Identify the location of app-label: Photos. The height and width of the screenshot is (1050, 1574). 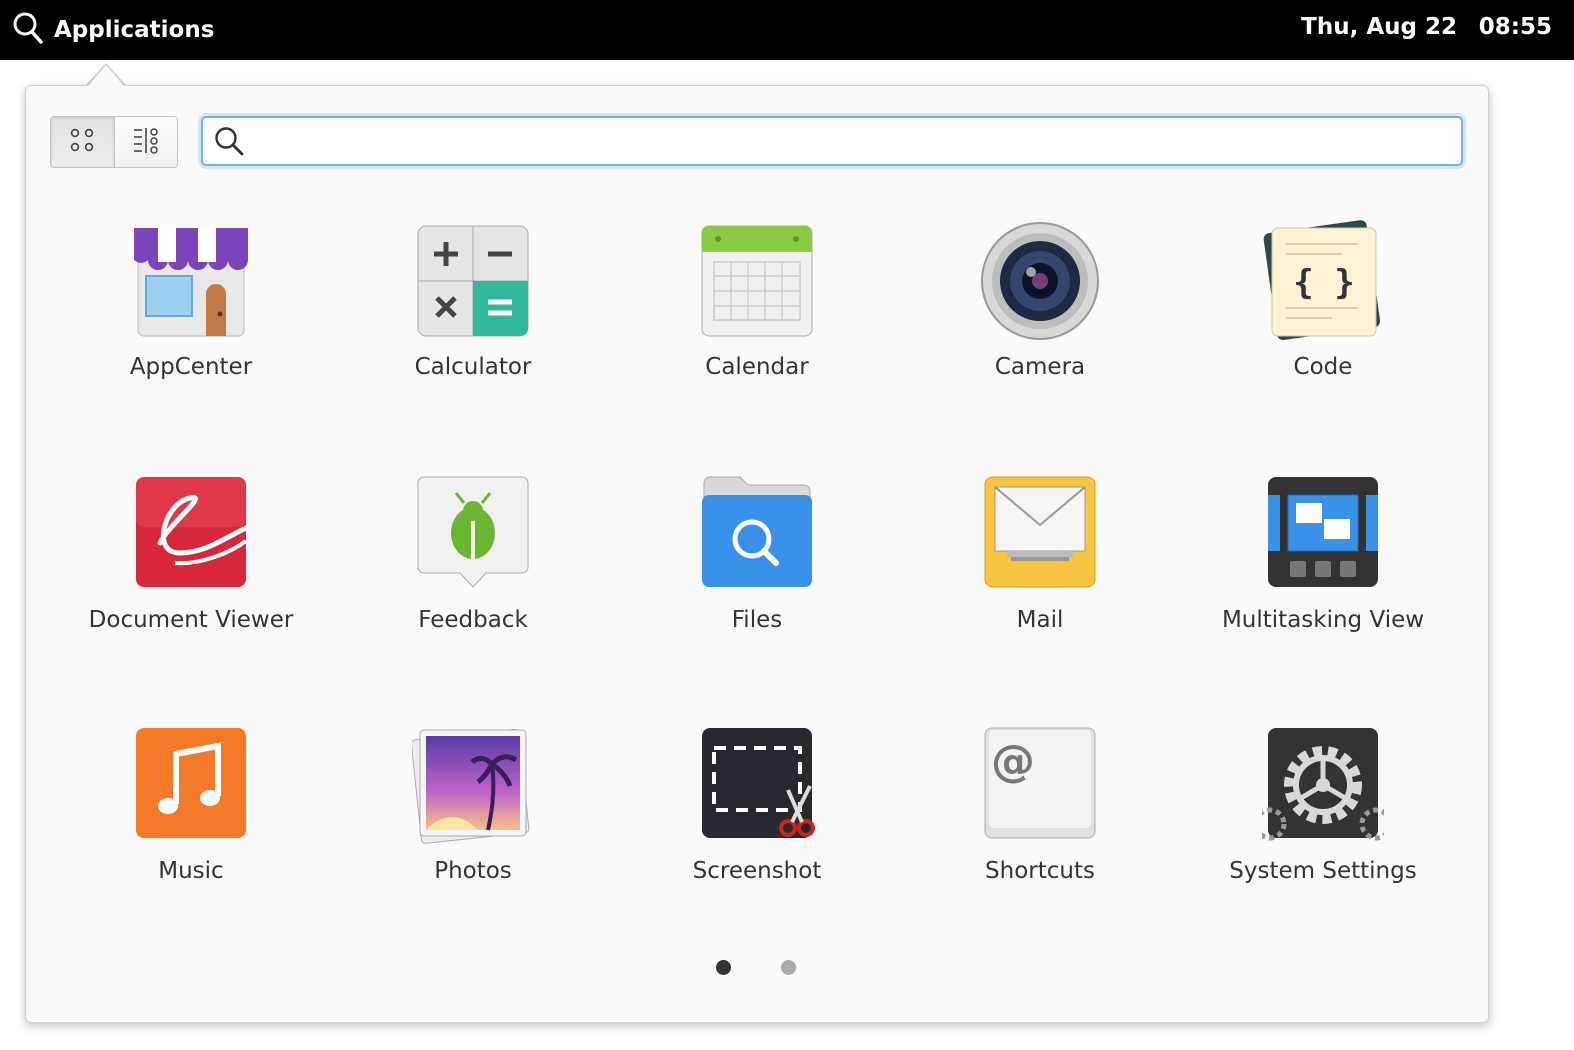
(473, 871).